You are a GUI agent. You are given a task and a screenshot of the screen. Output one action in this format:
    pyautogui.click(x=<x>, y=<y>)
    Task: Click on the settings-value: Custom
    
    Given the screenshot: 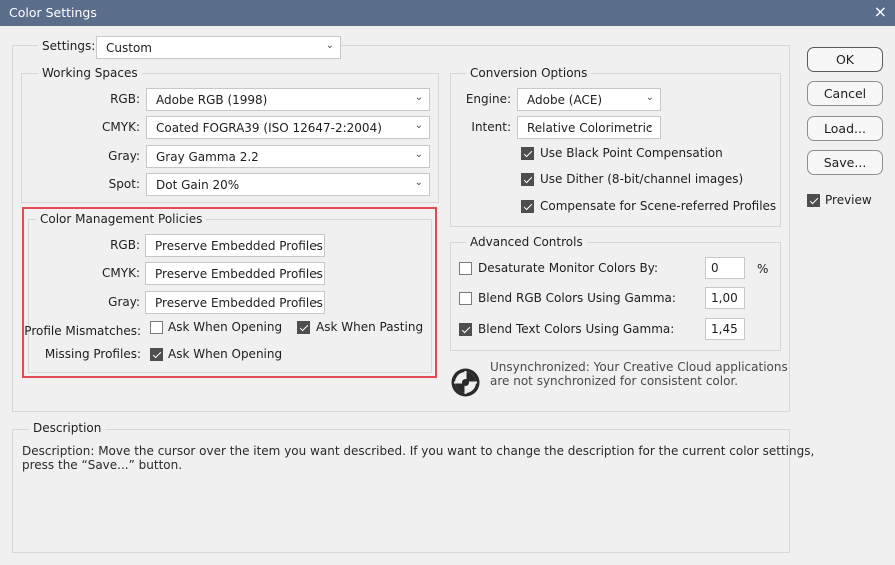 What is the action you would take?
    pyautogui.click(x=129, y=48)
    